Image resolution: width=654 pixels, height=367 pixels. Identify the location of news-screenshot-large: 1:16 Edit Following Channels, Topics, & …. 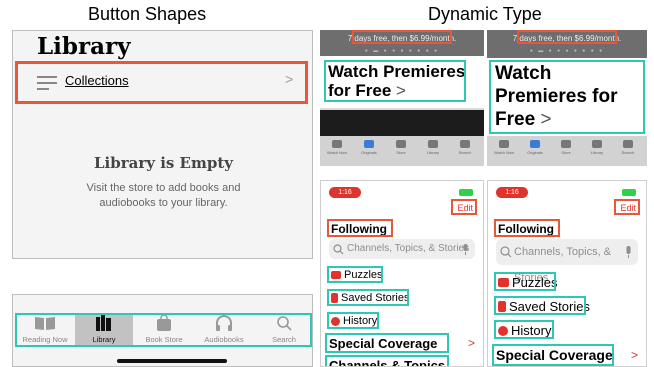
(567, 273).